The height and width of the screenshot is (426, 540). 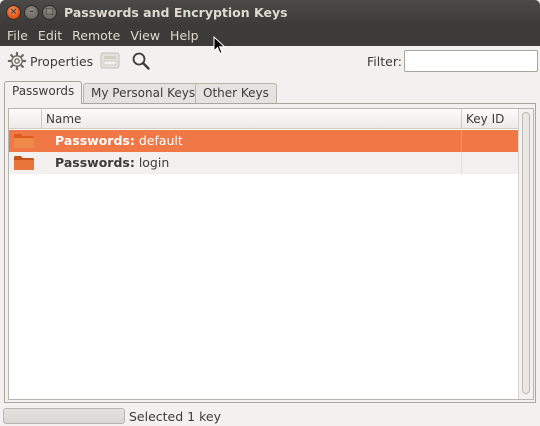 I want to click on maximize-icon: □, so click(x=49, y=12).